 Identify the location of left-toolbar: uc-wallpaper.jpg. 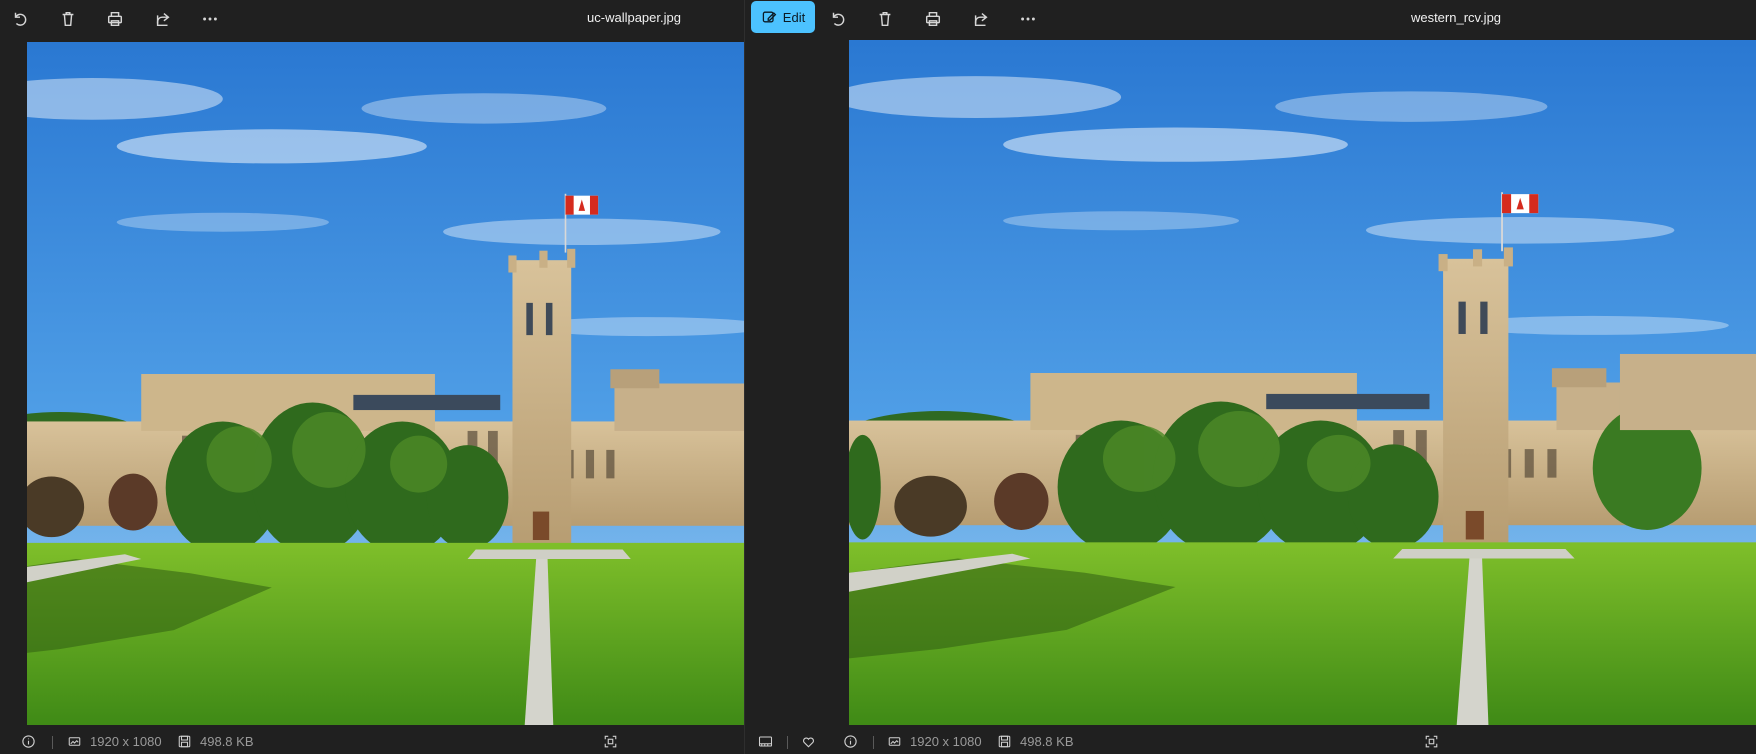
(372, 19).